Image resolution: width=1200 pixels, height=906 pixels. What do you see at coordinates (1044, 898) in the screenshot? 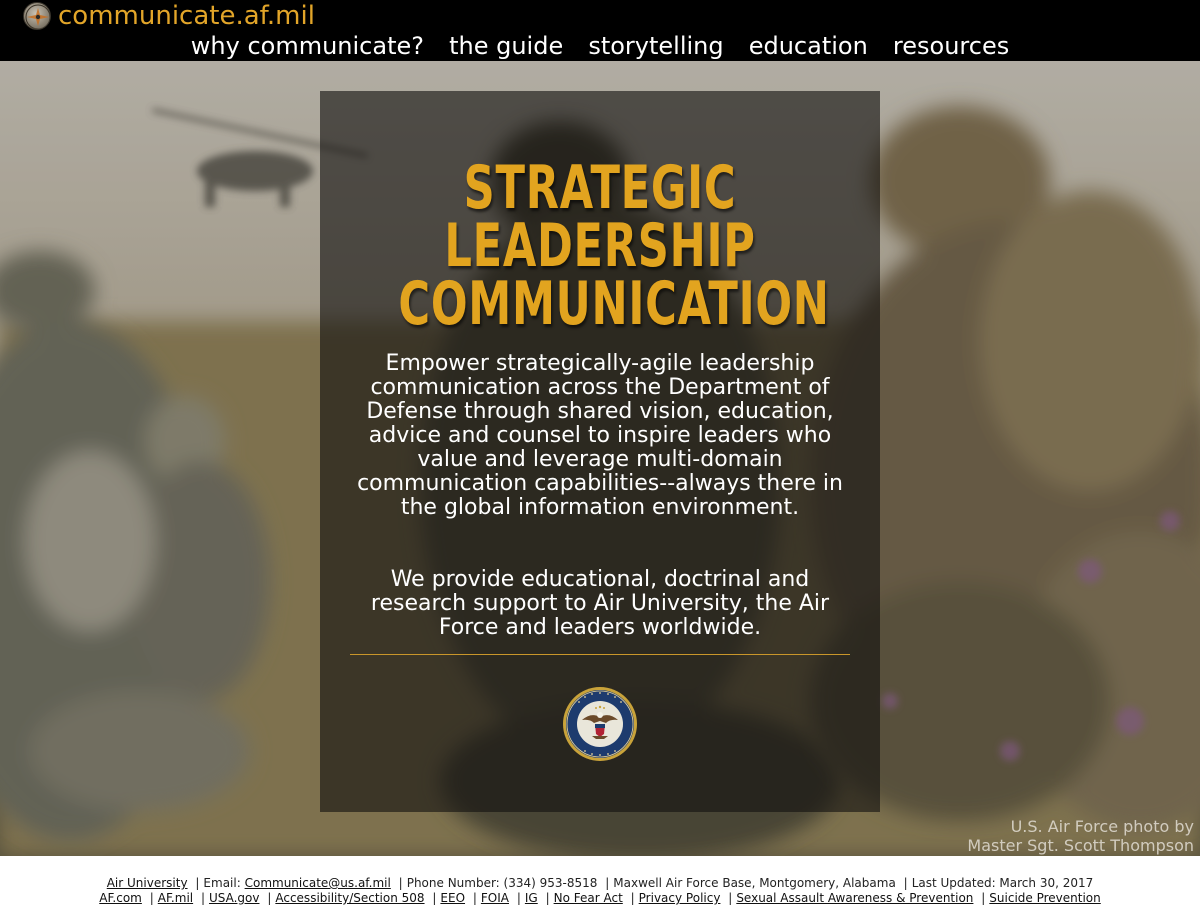
I see `footer-link-suicide-prevention: Suicide Prevention` at bounding box center [1044, 898].